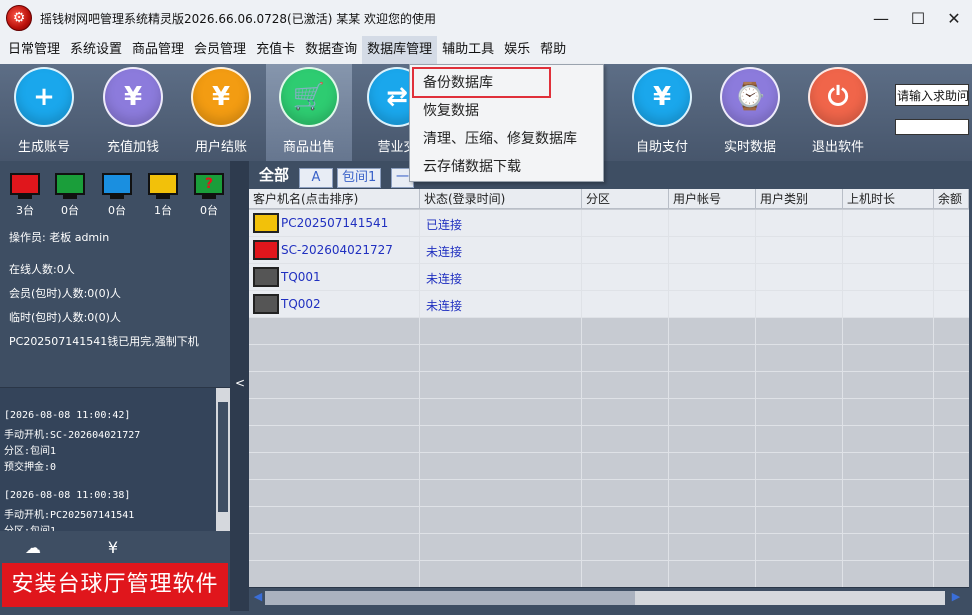 This screenshot has width=972, height=615. Describe the element at coordinates (309, 97) in the screenshot. I see `shopping-cart-icon: 🛒` at that location.